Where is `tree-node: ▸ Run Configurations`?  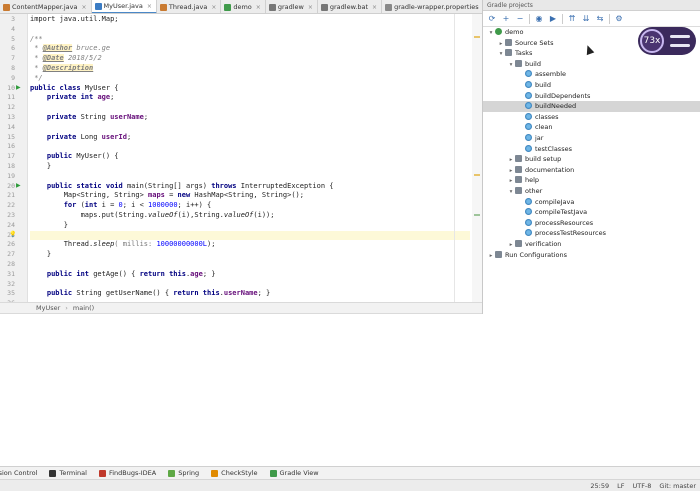
tree-node: ▸ Run Configurations is located at coordinates (591, 255).